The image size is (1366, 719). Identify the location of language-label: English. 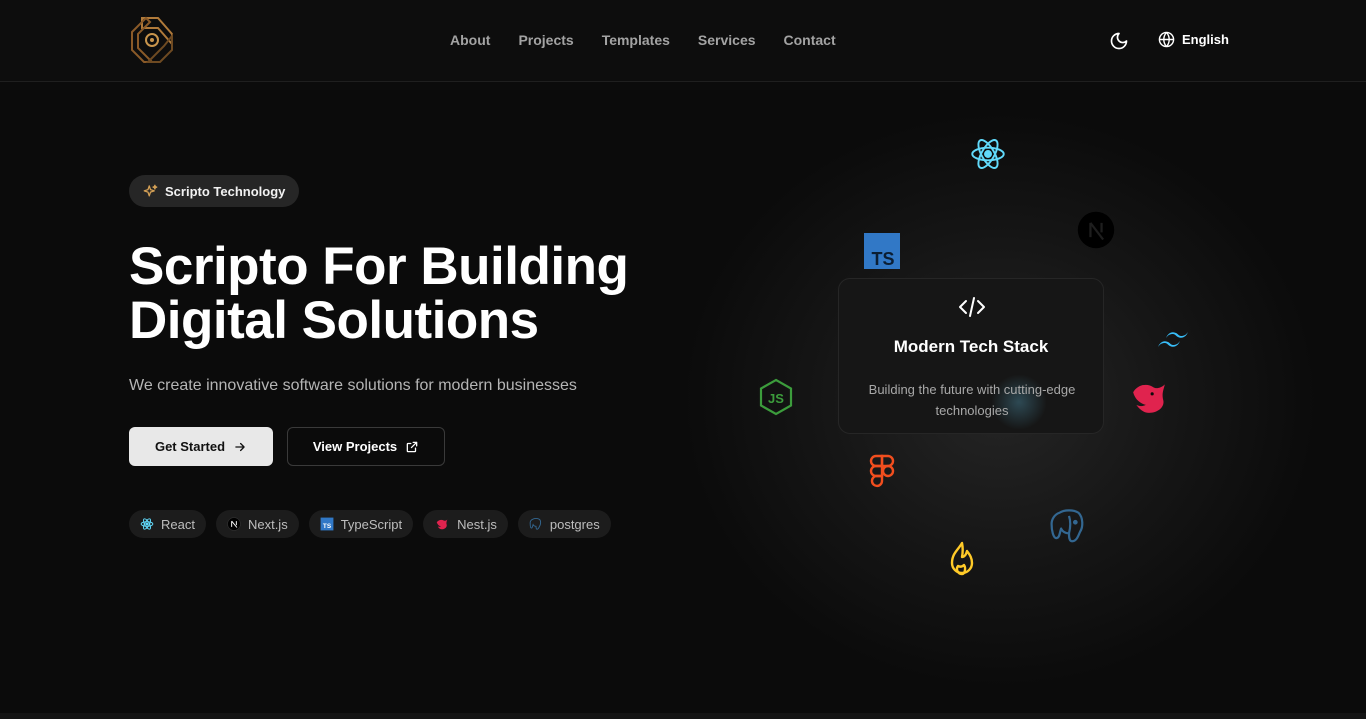
(1205, 39).